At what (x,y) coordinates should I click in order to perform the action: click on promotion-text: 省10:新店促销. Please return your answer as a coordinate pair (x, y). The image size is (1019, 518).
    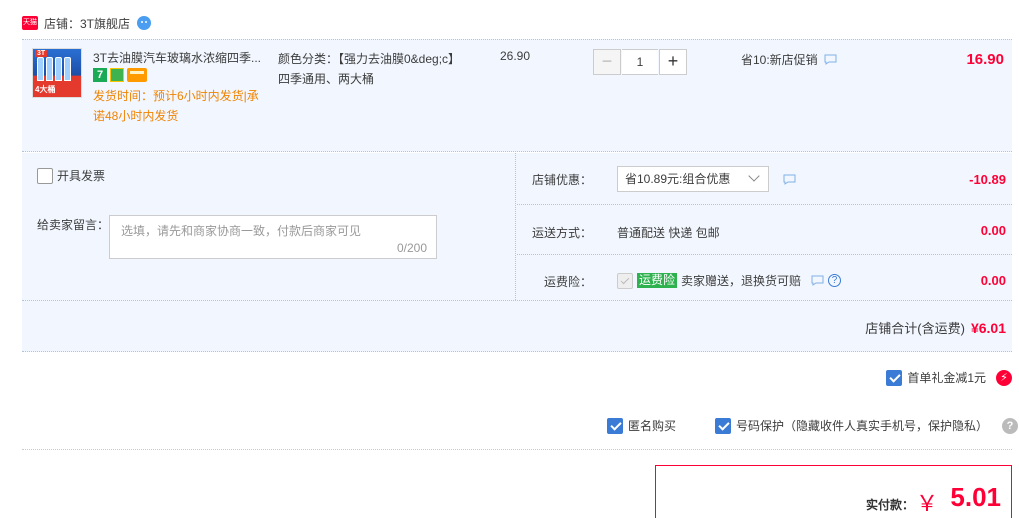
    Looking at the image, I should click on (779, 60).